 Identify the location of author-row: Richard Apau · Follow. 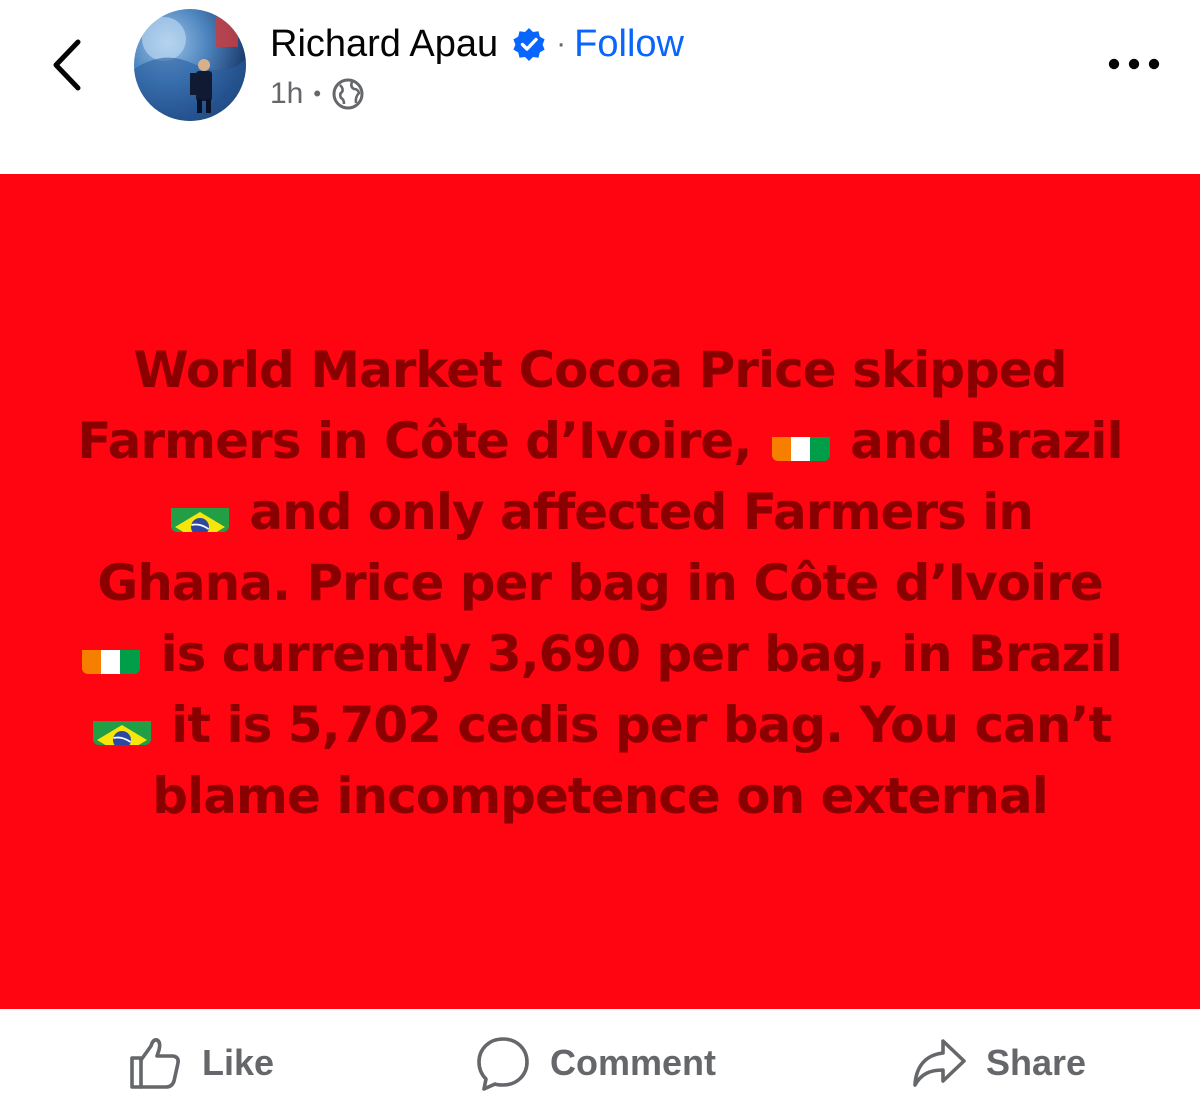
(477, 44).